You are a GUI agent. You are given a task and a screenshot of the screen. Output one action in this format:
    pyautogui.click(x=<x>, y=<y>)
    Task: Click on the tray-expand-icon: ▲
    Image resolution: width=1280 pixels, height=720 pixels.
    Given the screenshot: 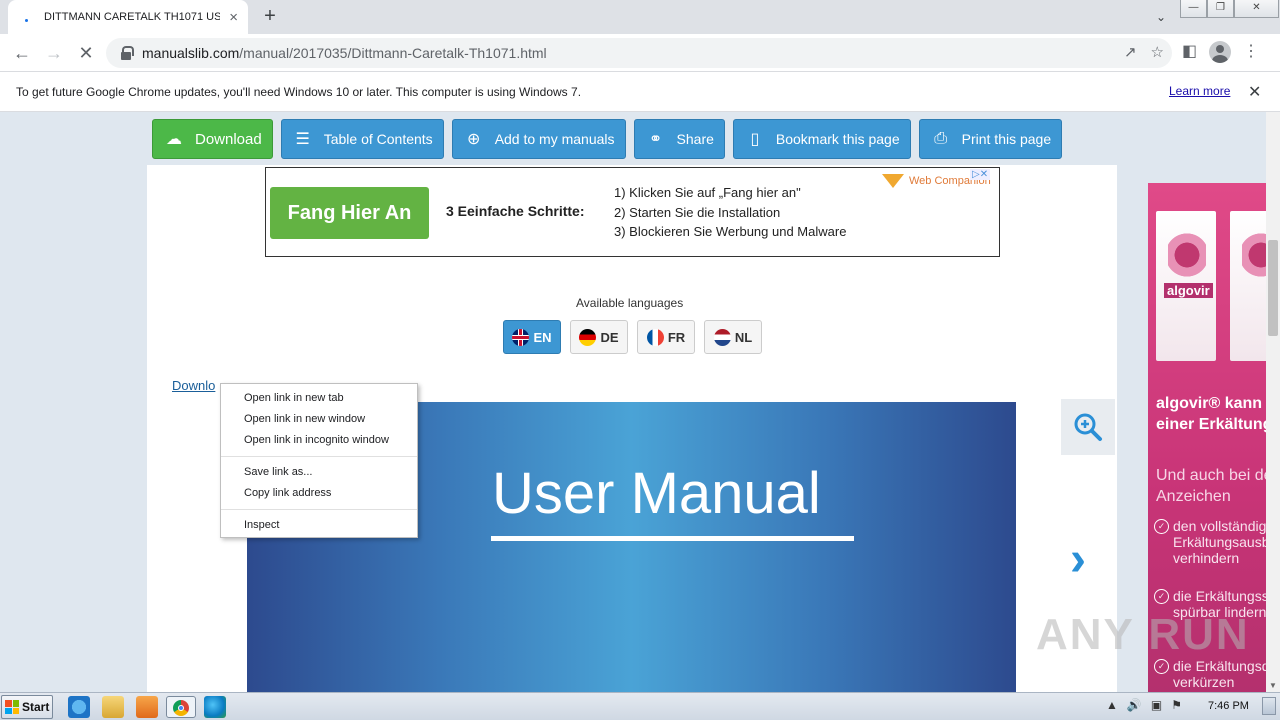 What is the action you would take?
    pyautogui.click(x=1112, y=705)
    